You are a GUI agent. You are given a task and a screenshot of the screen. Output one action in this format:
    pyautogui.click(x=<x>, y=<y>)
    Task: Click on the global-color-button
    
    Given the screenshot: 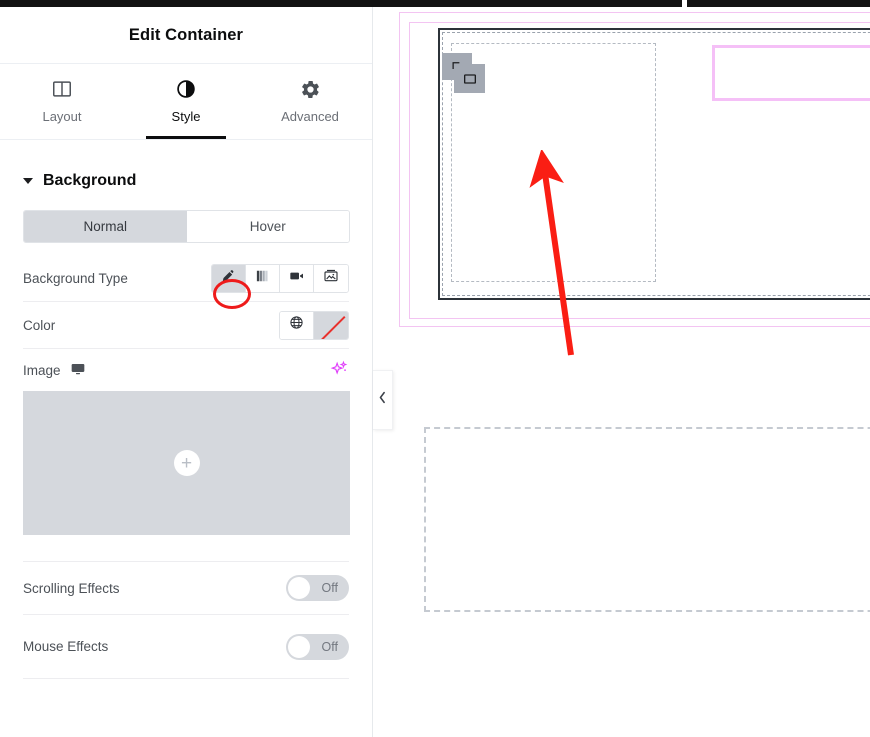 What is the action you would take?
    pyautogui.click(x=297, y=325)
    